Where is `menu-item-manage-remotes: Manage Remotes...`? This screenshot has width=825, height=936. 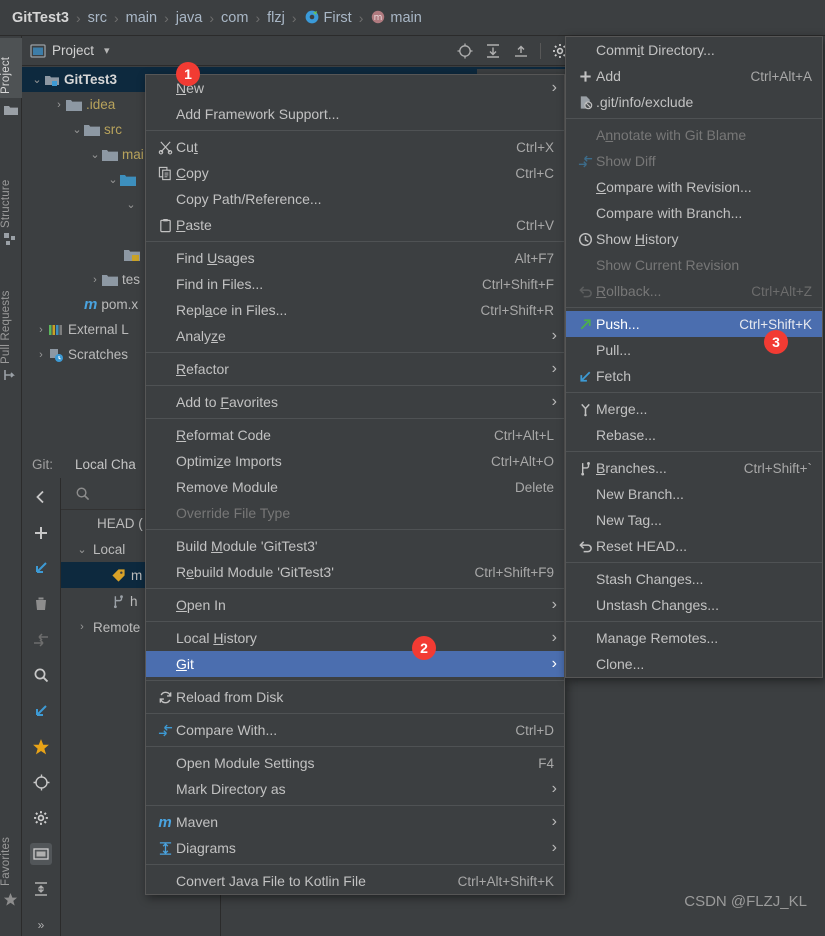 menu-item-manage-remotes: Manage Remotes... is located at coordinates (694, 638).